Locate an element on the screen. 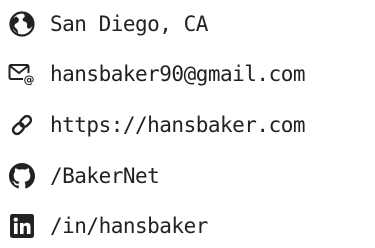  link-icon is located at coordinates (22, 125).